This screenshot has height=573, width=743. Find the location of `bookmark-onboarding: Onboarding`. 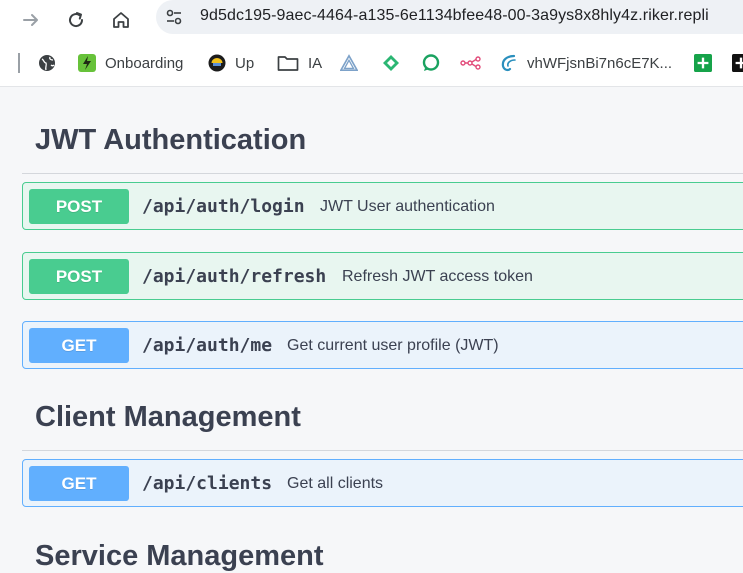

bookmark-onboarding: Onboarding is located at coordinates (130, 63).